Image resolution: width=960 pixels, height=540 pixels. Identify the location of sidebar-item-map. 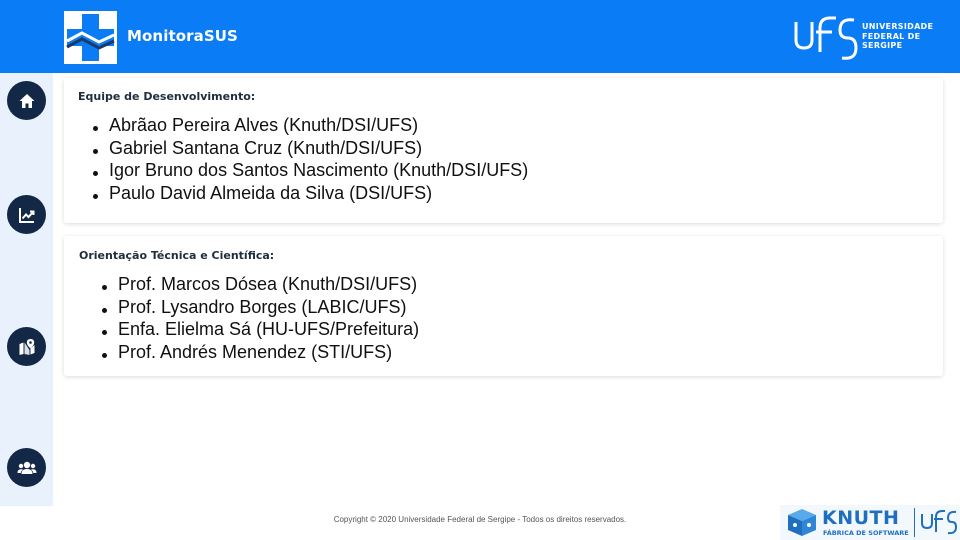
(26, 346).